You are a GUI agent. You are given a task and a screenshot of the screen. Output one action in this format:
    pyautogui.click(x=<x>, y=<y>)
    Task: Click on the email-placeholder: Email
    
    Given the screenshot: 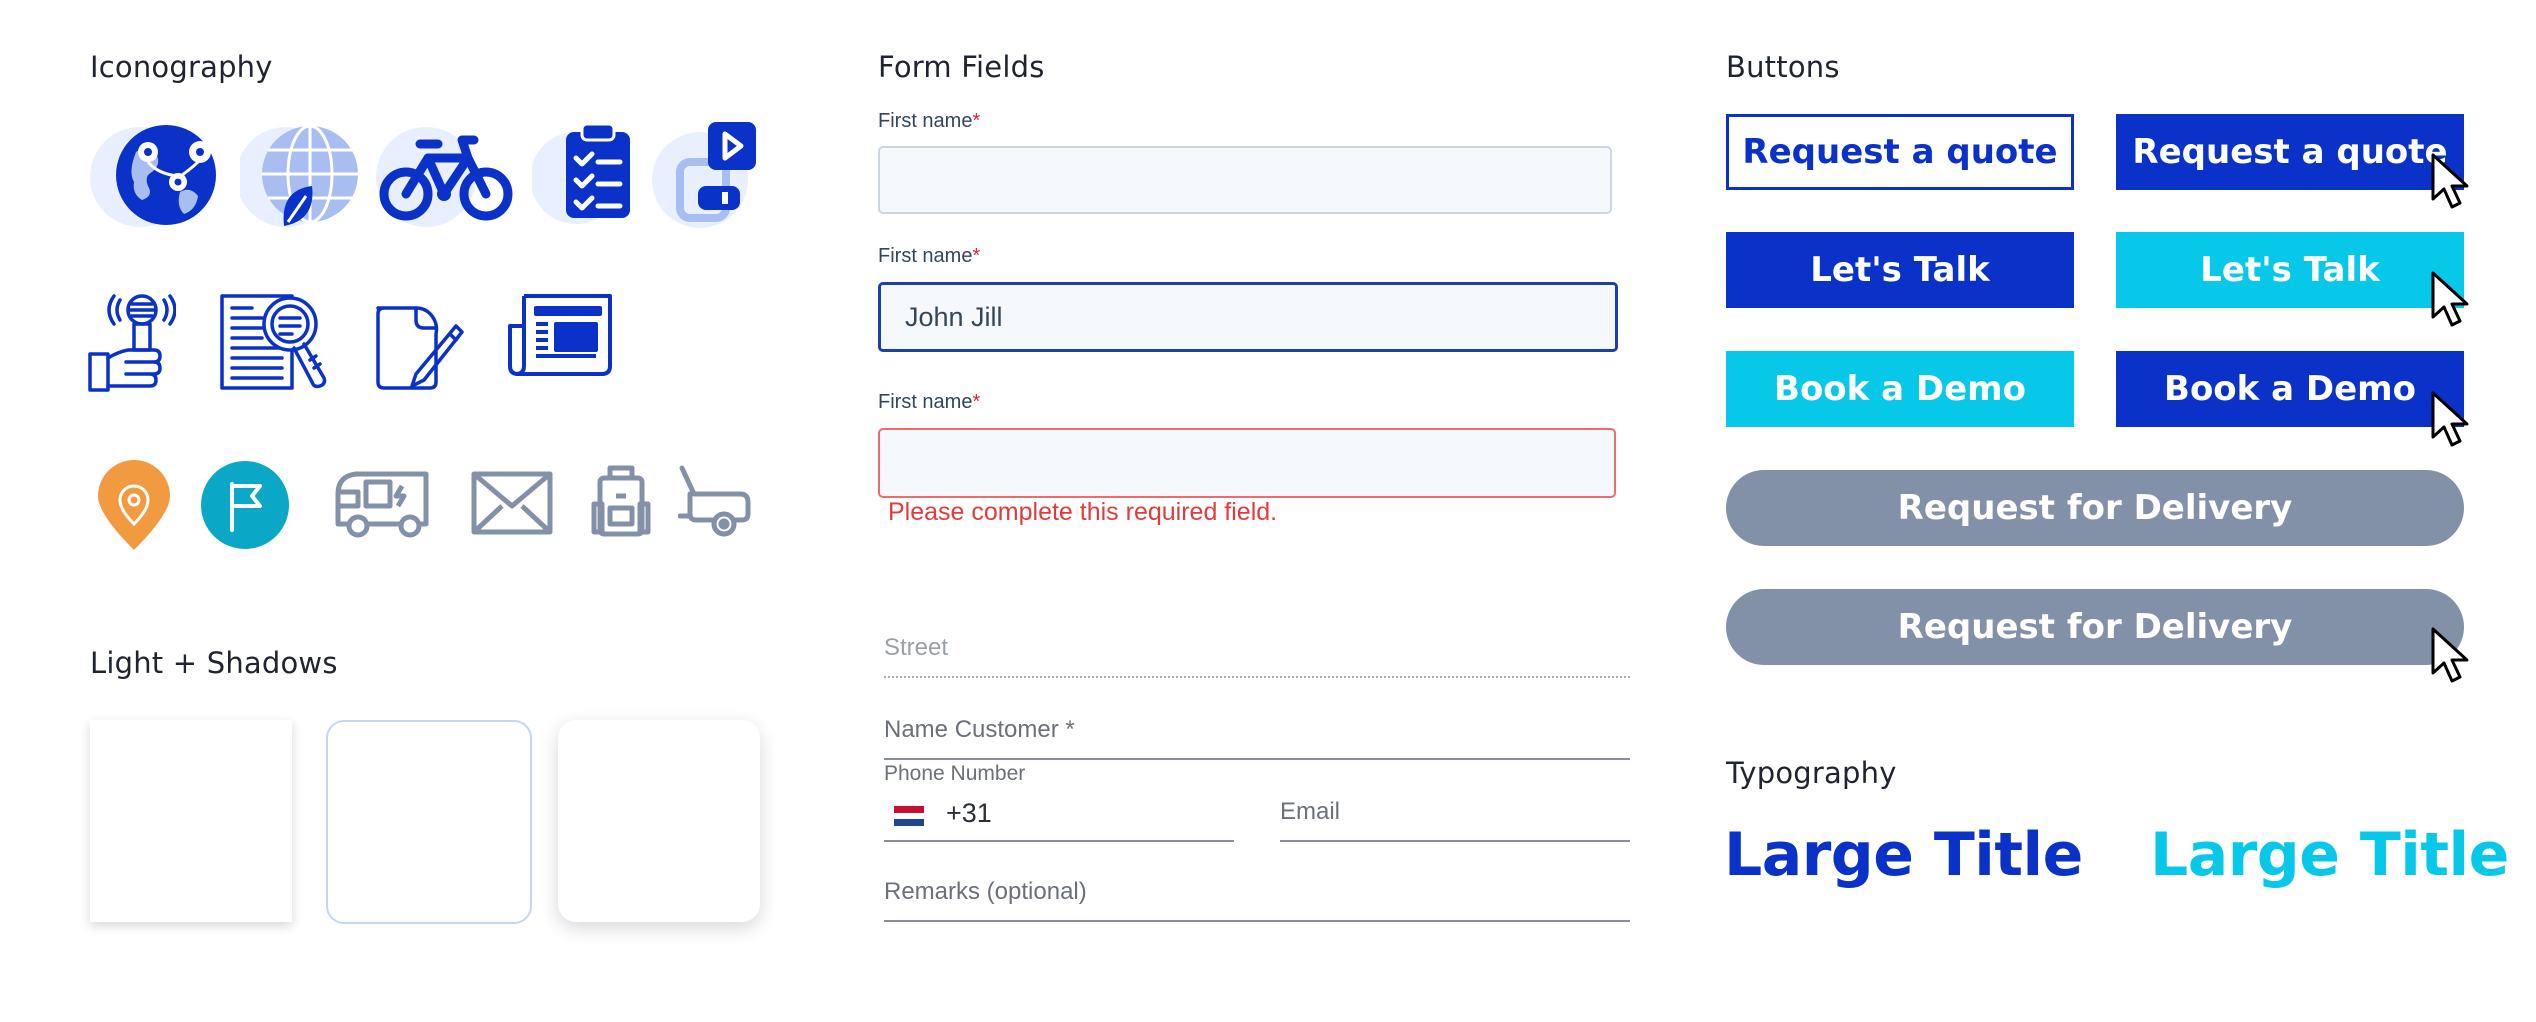 What is the action you would take?
    pyautogui.click(x=1310, y=811)
    